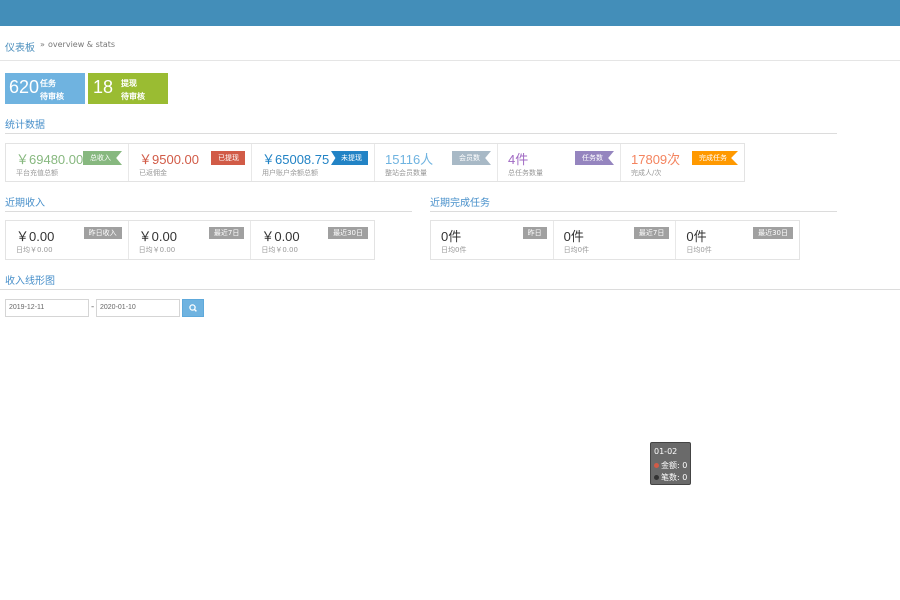 The width and height of the screenshot is (900, 600). I want to click on infobox-label: 任务, so click(48, 83).